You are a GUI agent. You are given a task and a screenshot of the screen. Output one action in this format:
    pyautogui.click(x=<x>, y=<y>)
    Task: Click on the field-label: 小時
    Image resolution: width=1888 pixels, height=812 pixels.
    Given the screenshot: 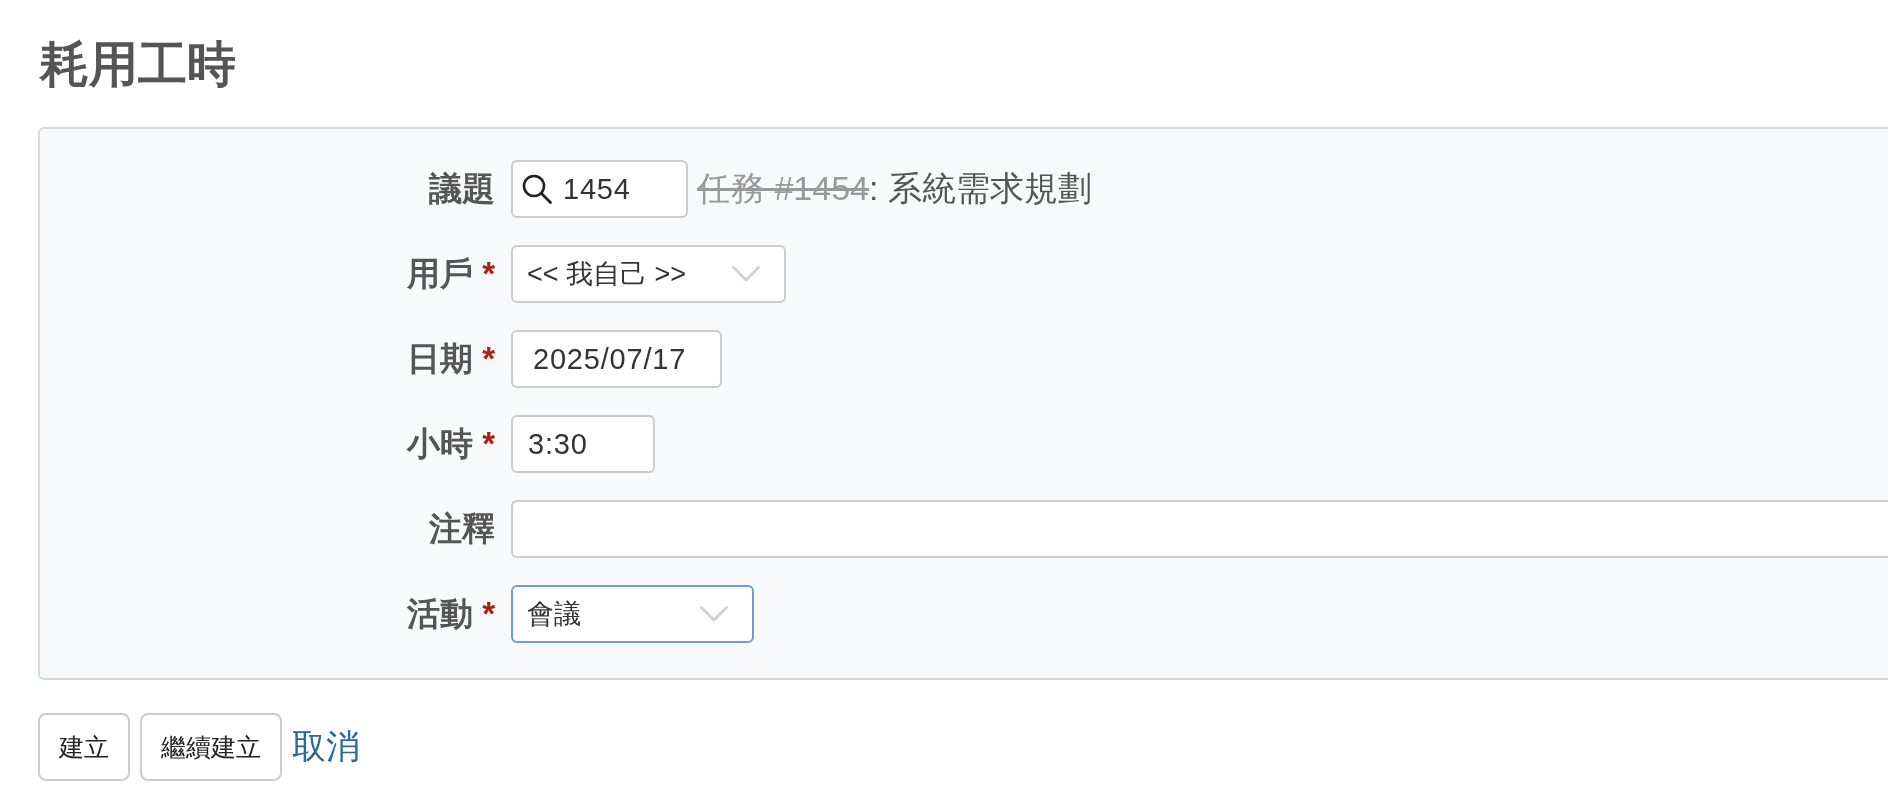 What is the action you would take?
    pyautogui.click(x=440, y=444)
    